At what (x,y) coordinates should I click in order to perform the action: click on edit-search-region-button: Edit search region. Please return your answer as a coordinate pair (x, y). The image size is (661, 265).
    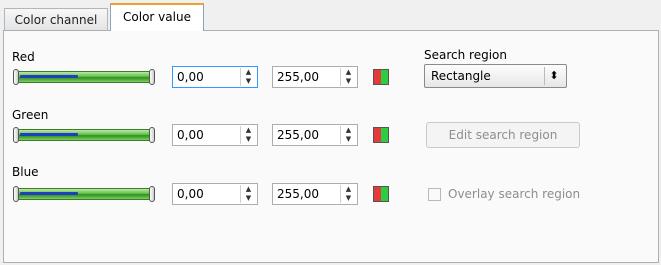
    Looking at the image, I should click on (503, 135).